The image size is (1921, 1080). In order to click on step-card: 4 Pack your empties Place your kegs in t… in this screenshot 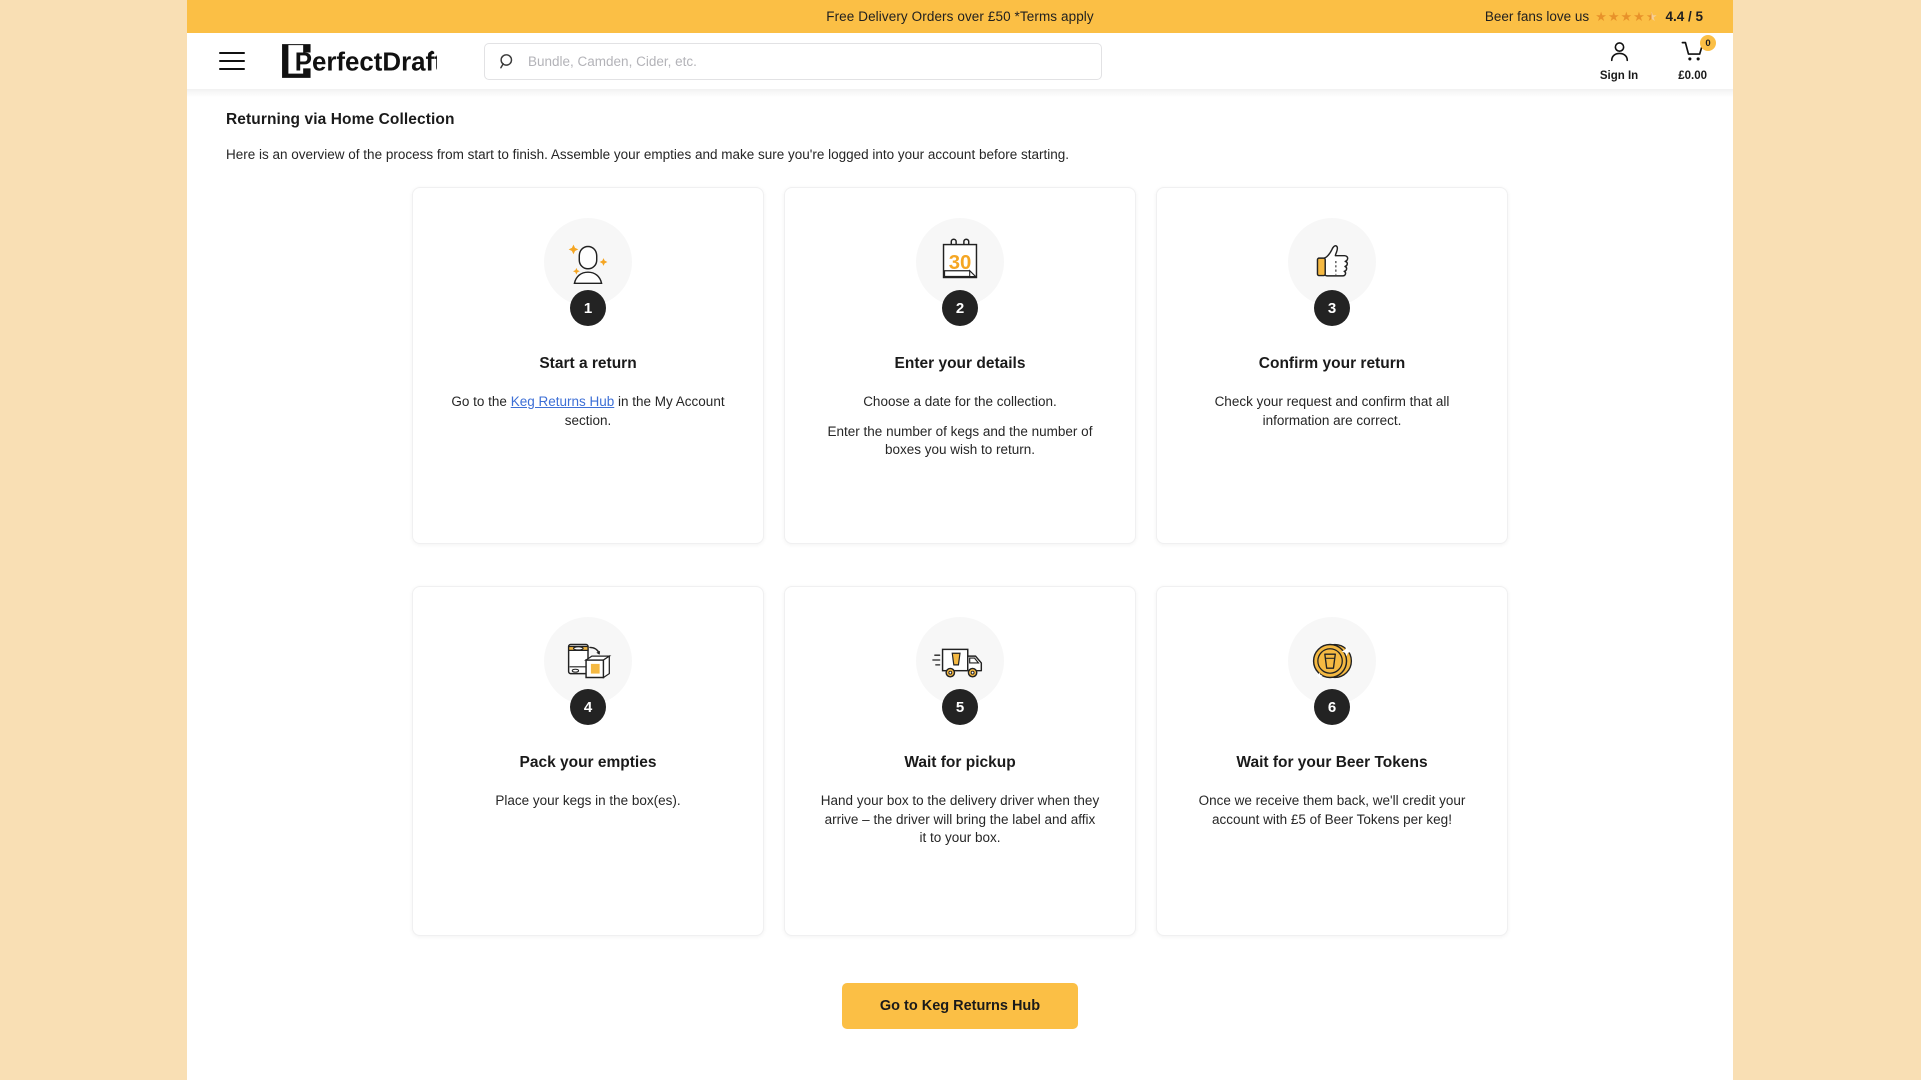, I will do `click(588, 761)`.